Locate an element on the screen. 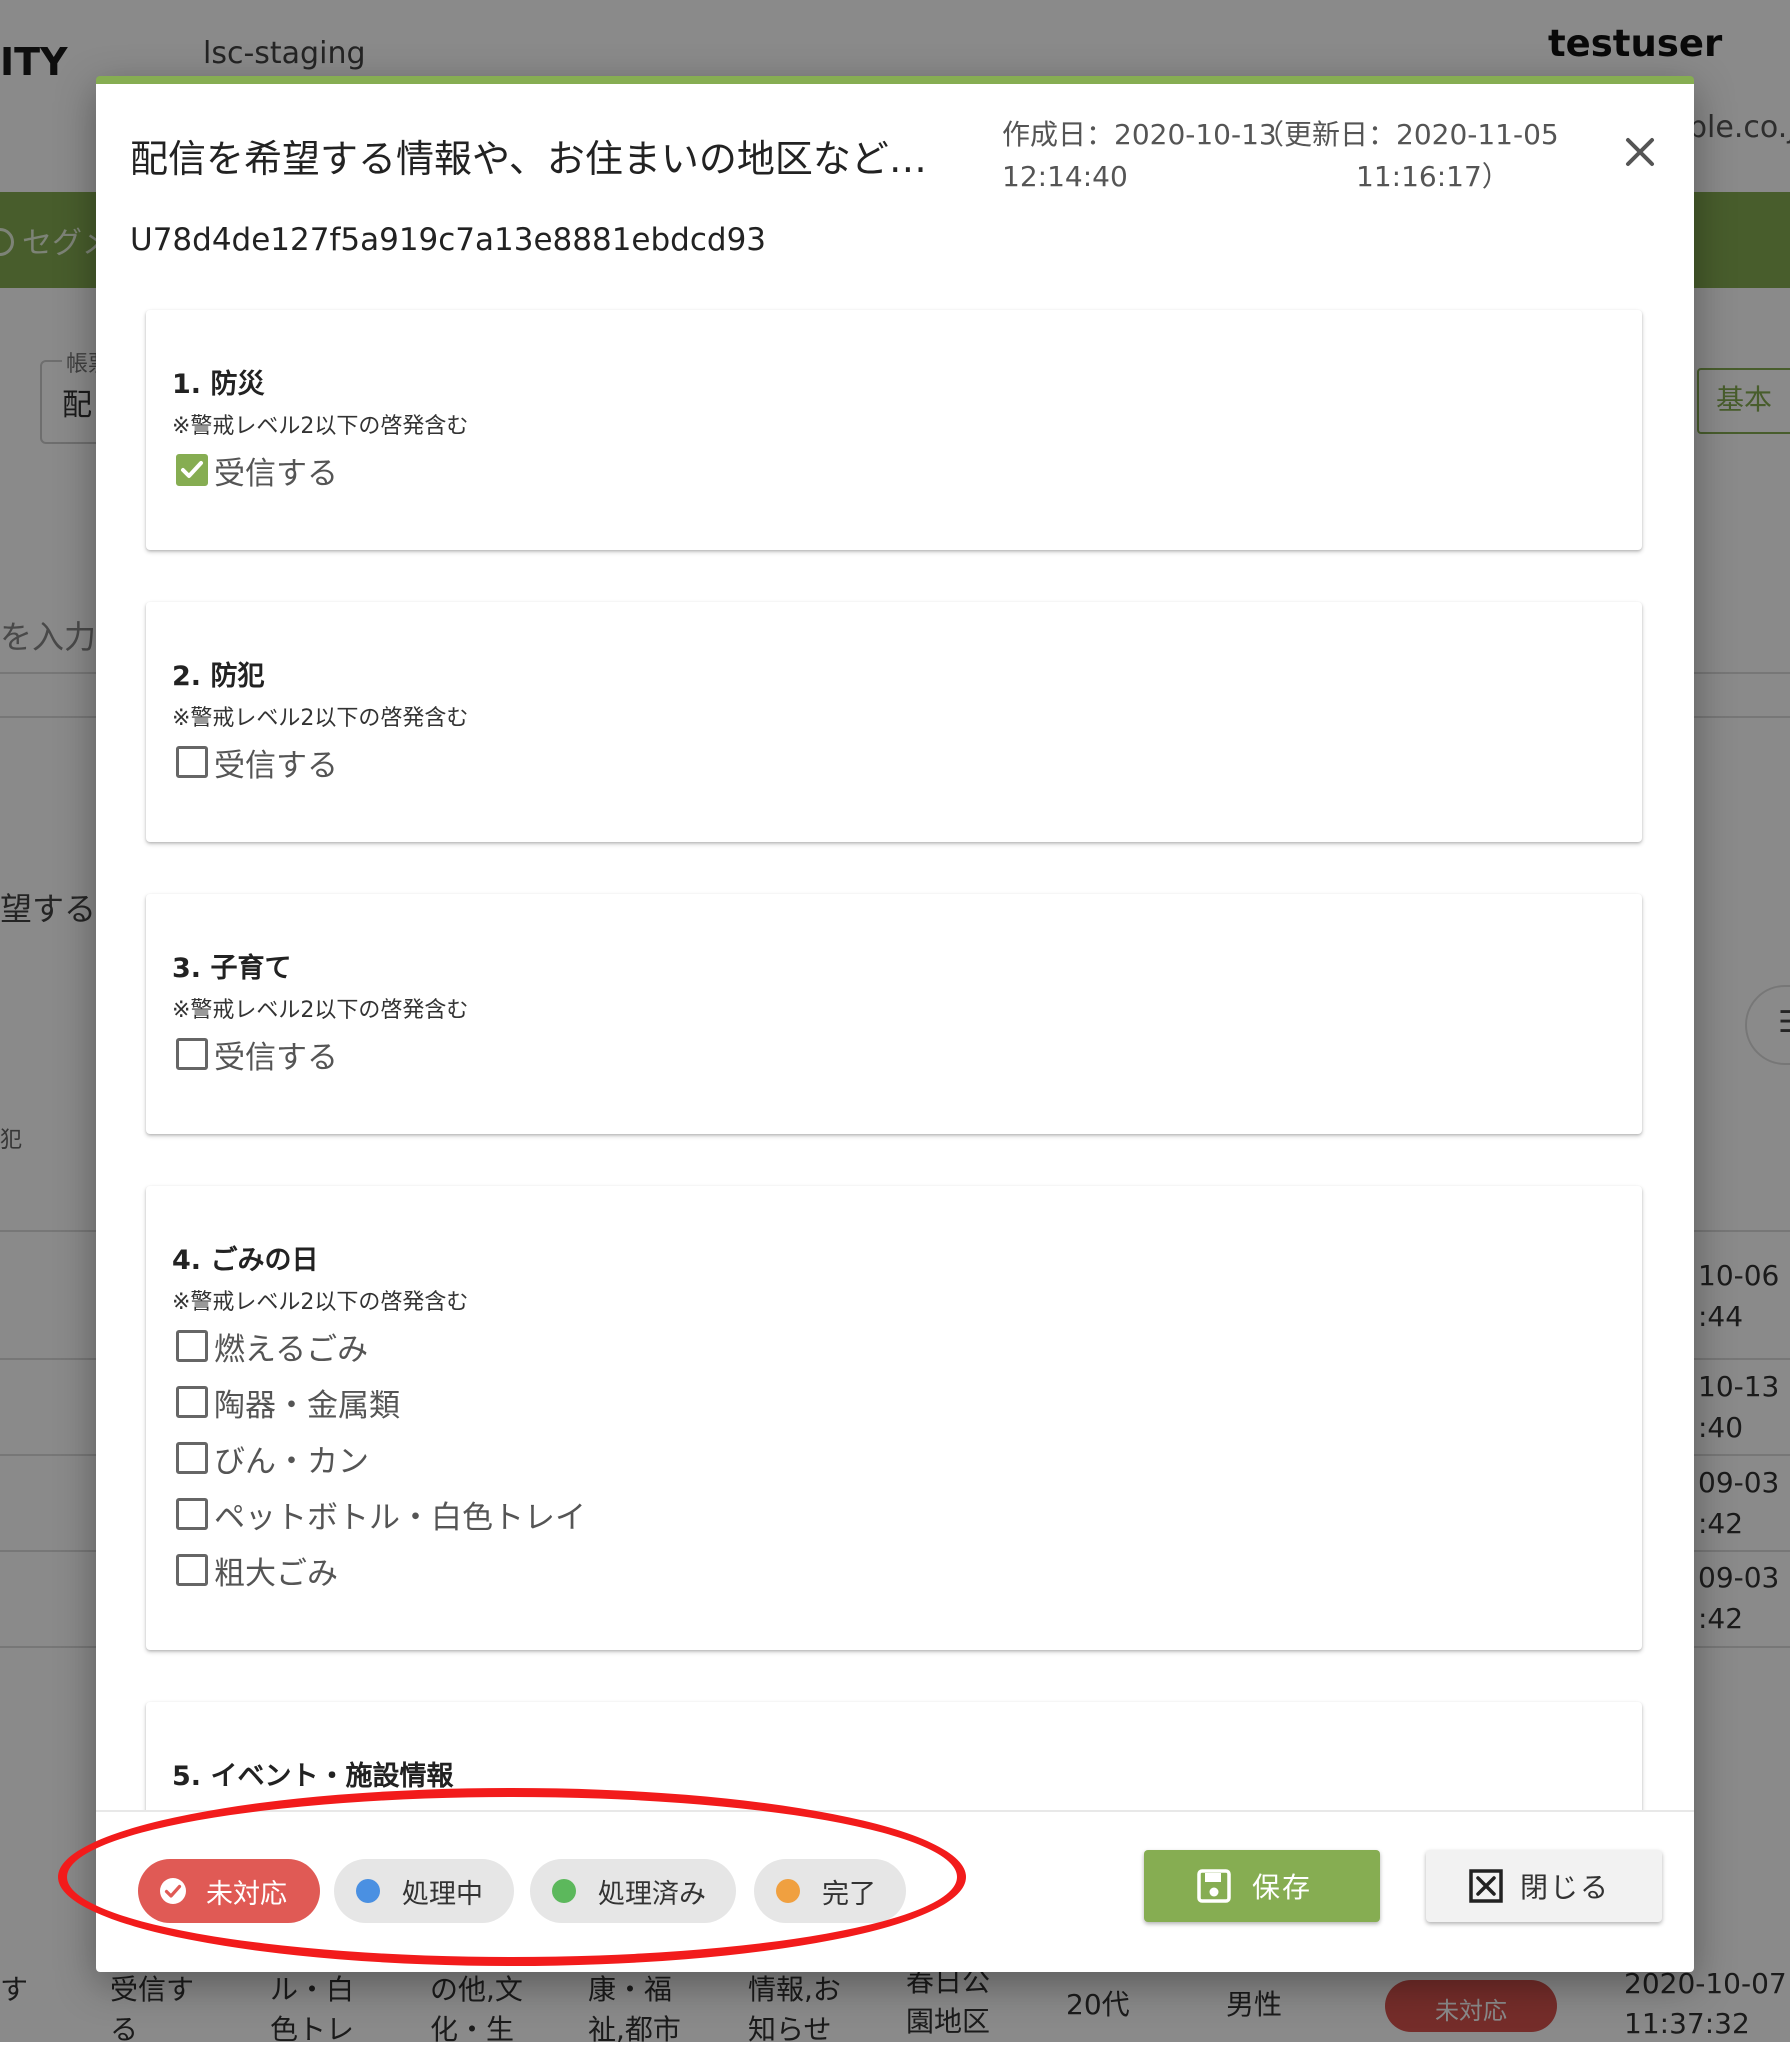  option-checkbox: 燃えるごみ is located at coordinates (272, 1347).